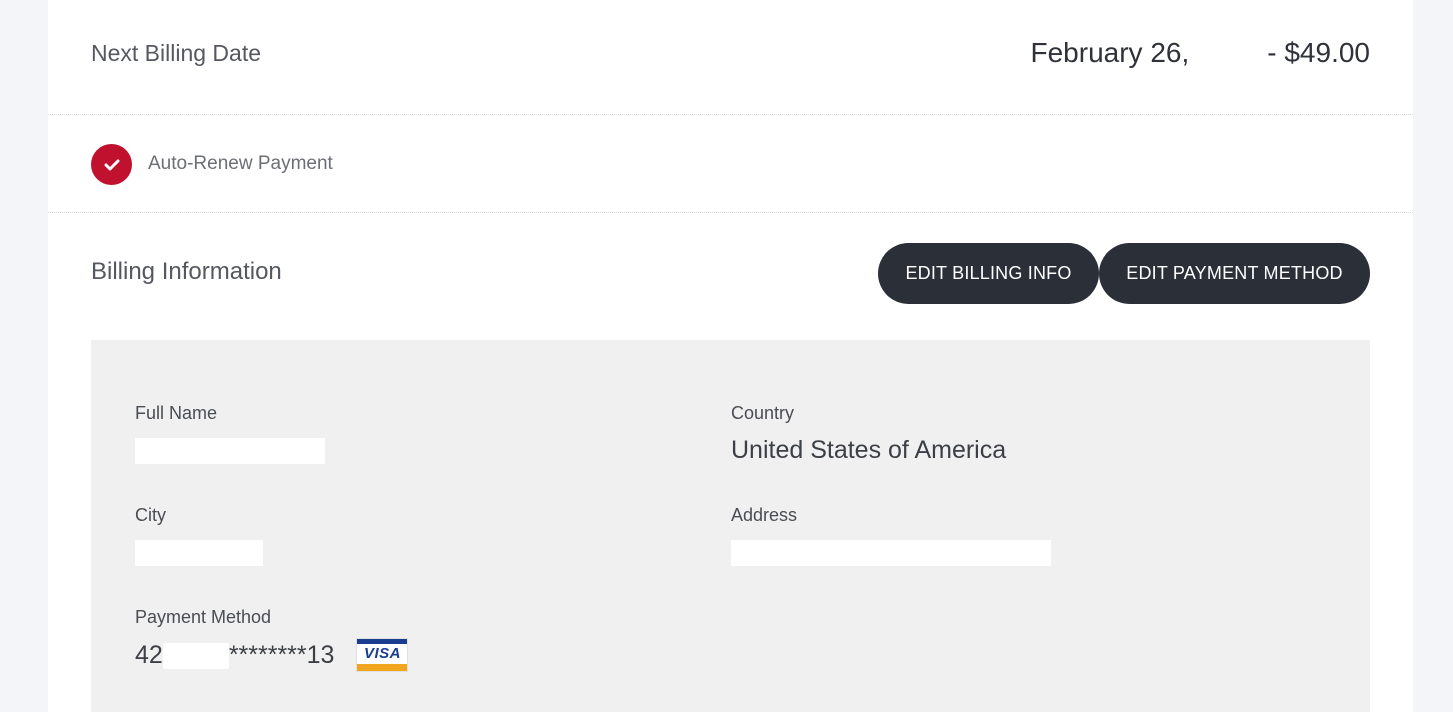  What do you see at coordinates (869, 450) in the screenshot?
I see `country-value: United States of America` at bounding box center [869, 450].